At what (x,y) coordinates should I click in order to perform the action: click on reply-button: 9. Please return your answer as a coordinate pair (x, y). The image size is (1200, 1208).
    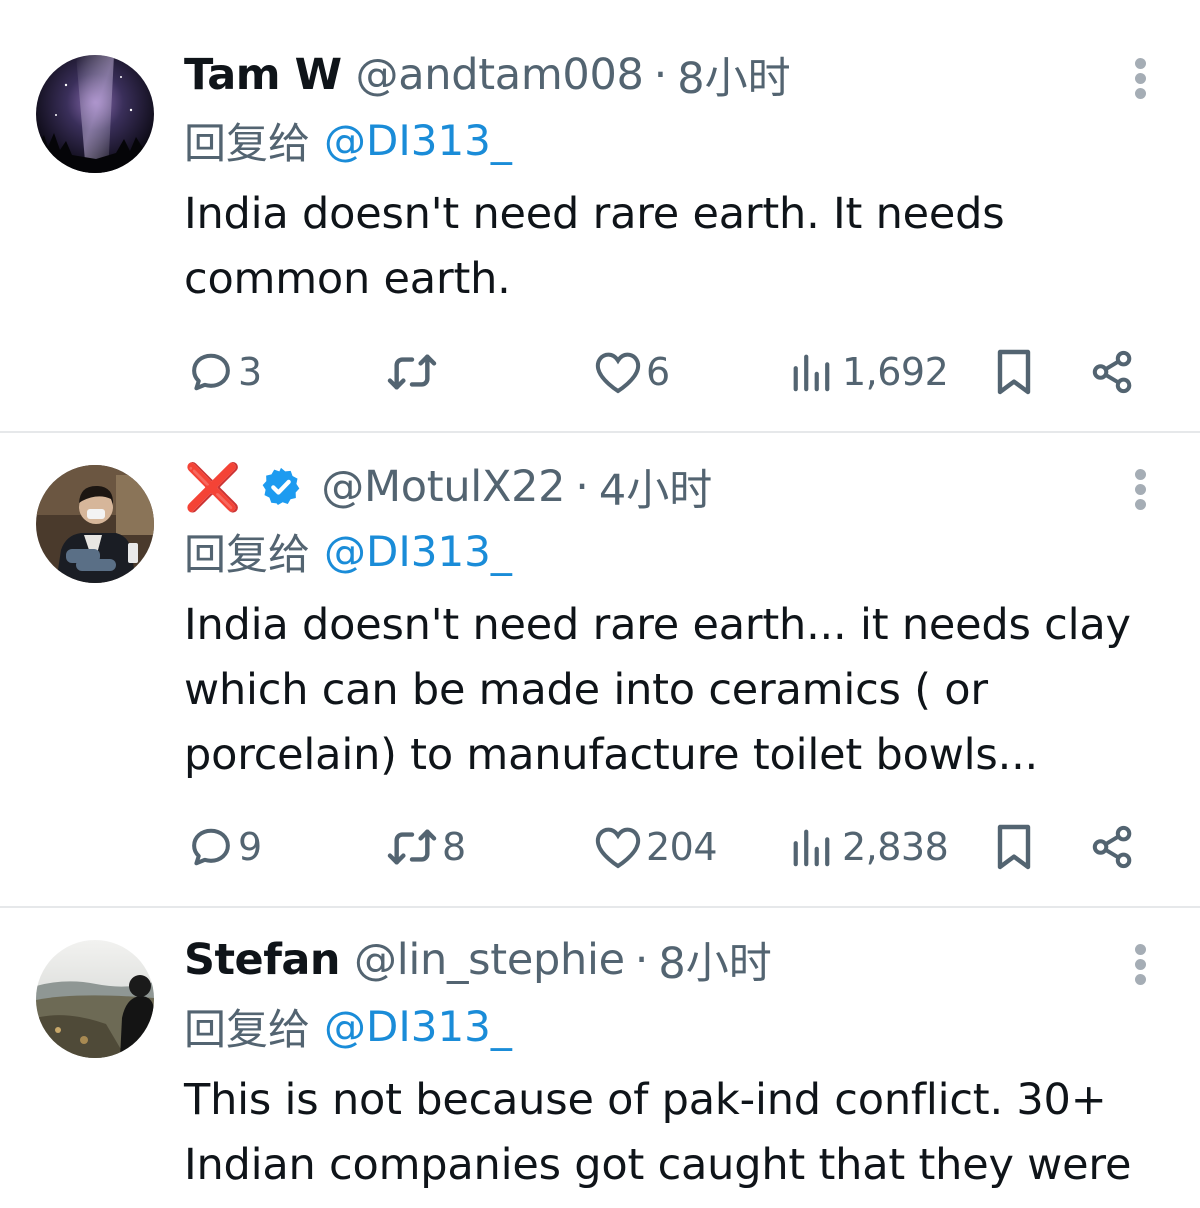
    Looking at the image, I should click on (225, 847).